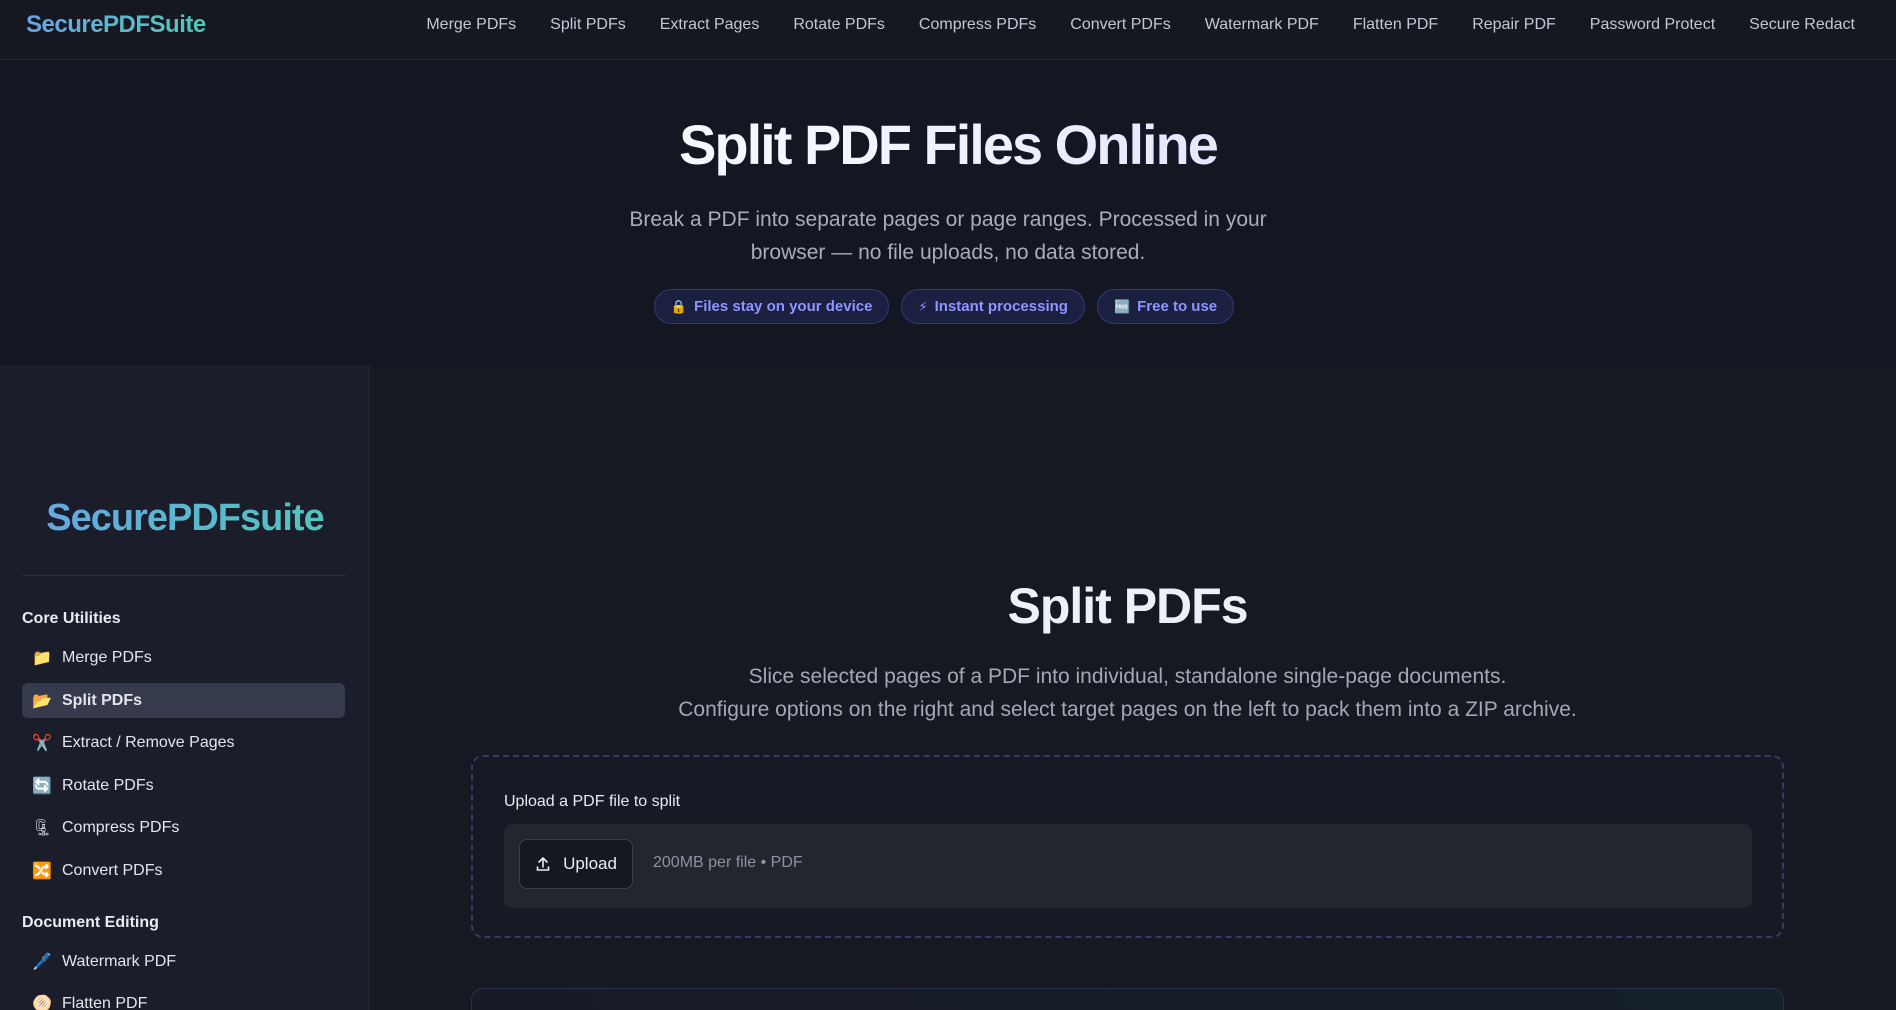 The height and width of the screenshot is (1010, 1896). What do you see at coordinates (119, 961) in the screenshot?
I see `sidebar-item-label: Watermark PDF` at bounding box center [119, 961].